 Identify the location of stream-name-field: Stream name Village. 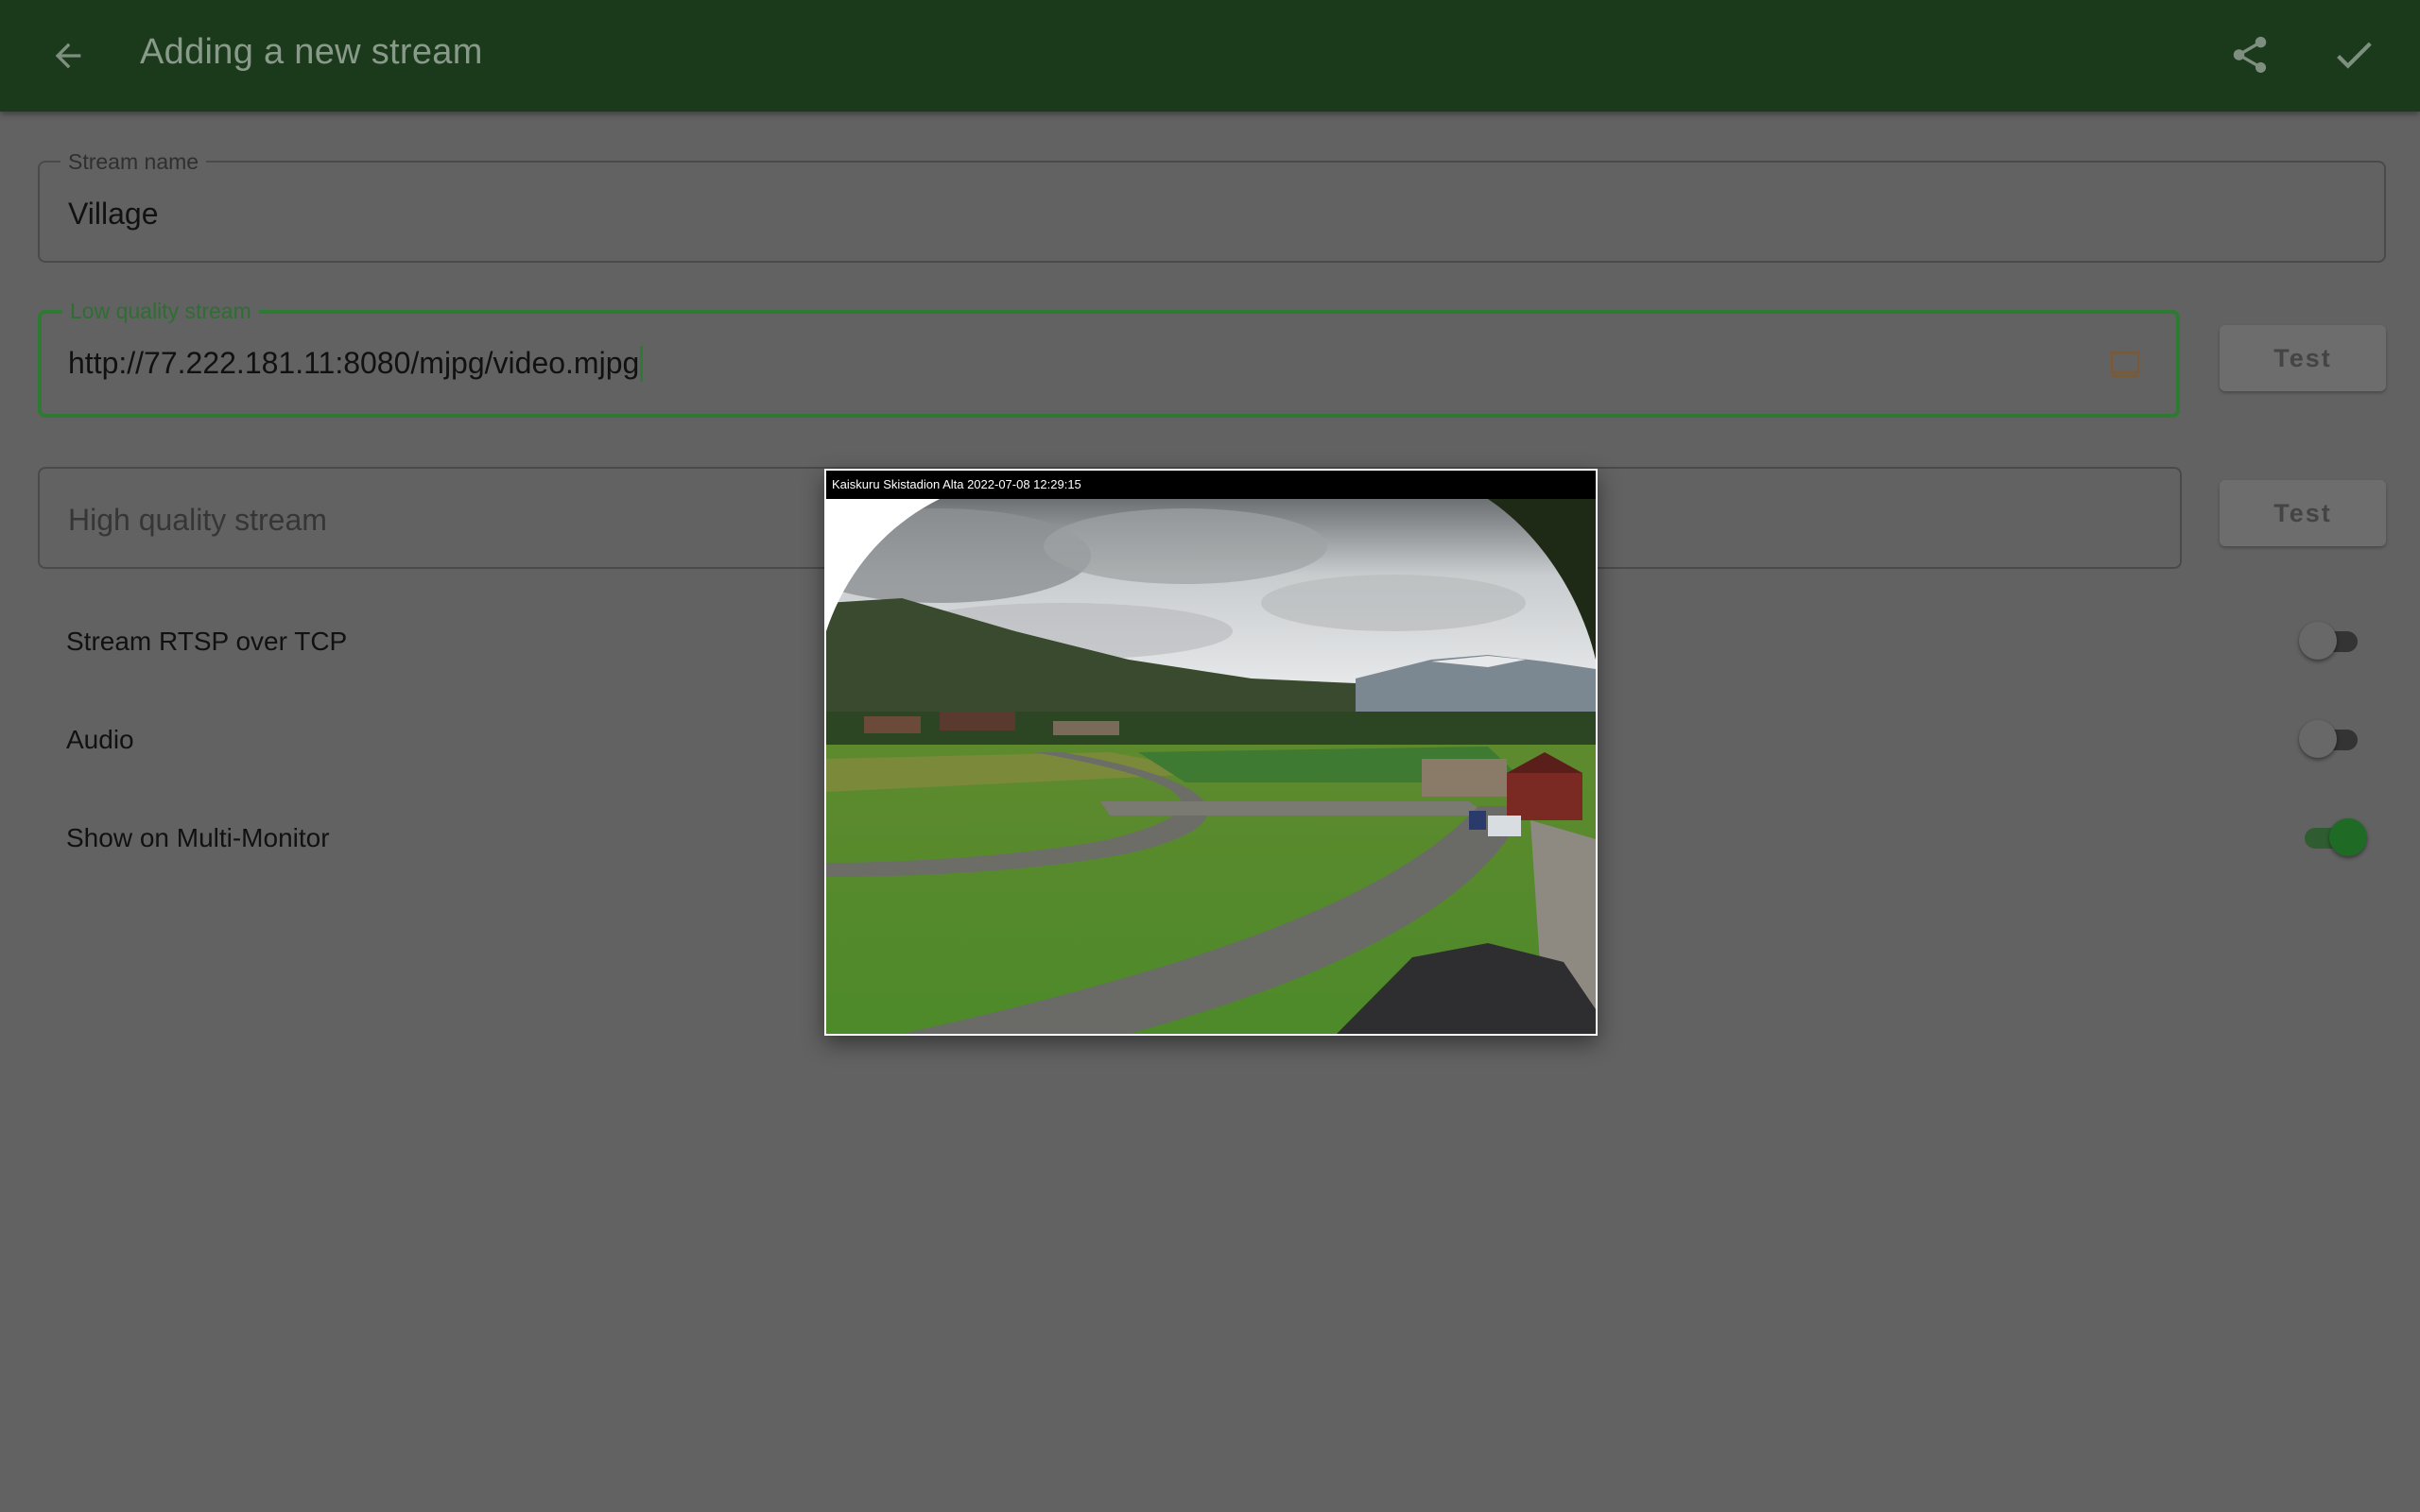
(1212, 206).